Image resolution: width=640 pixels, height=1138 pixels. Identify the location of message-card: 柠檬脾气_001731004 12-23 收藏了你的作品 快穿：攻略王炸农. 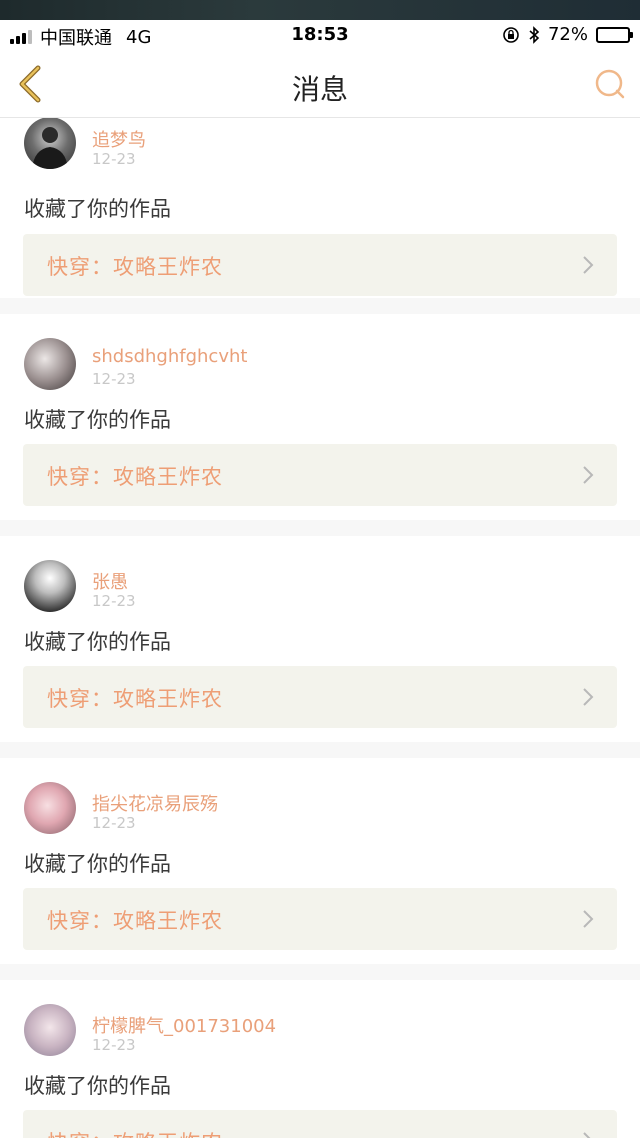
(320, 1059).